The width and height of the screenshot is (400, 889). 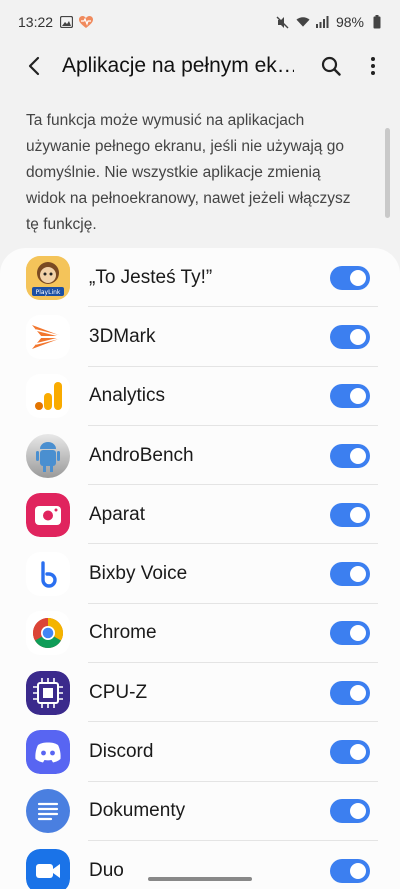 What do you see at coordinates (283, 22) in the screenshot?
I see `mute-icon` at bounding box center [283, 22].